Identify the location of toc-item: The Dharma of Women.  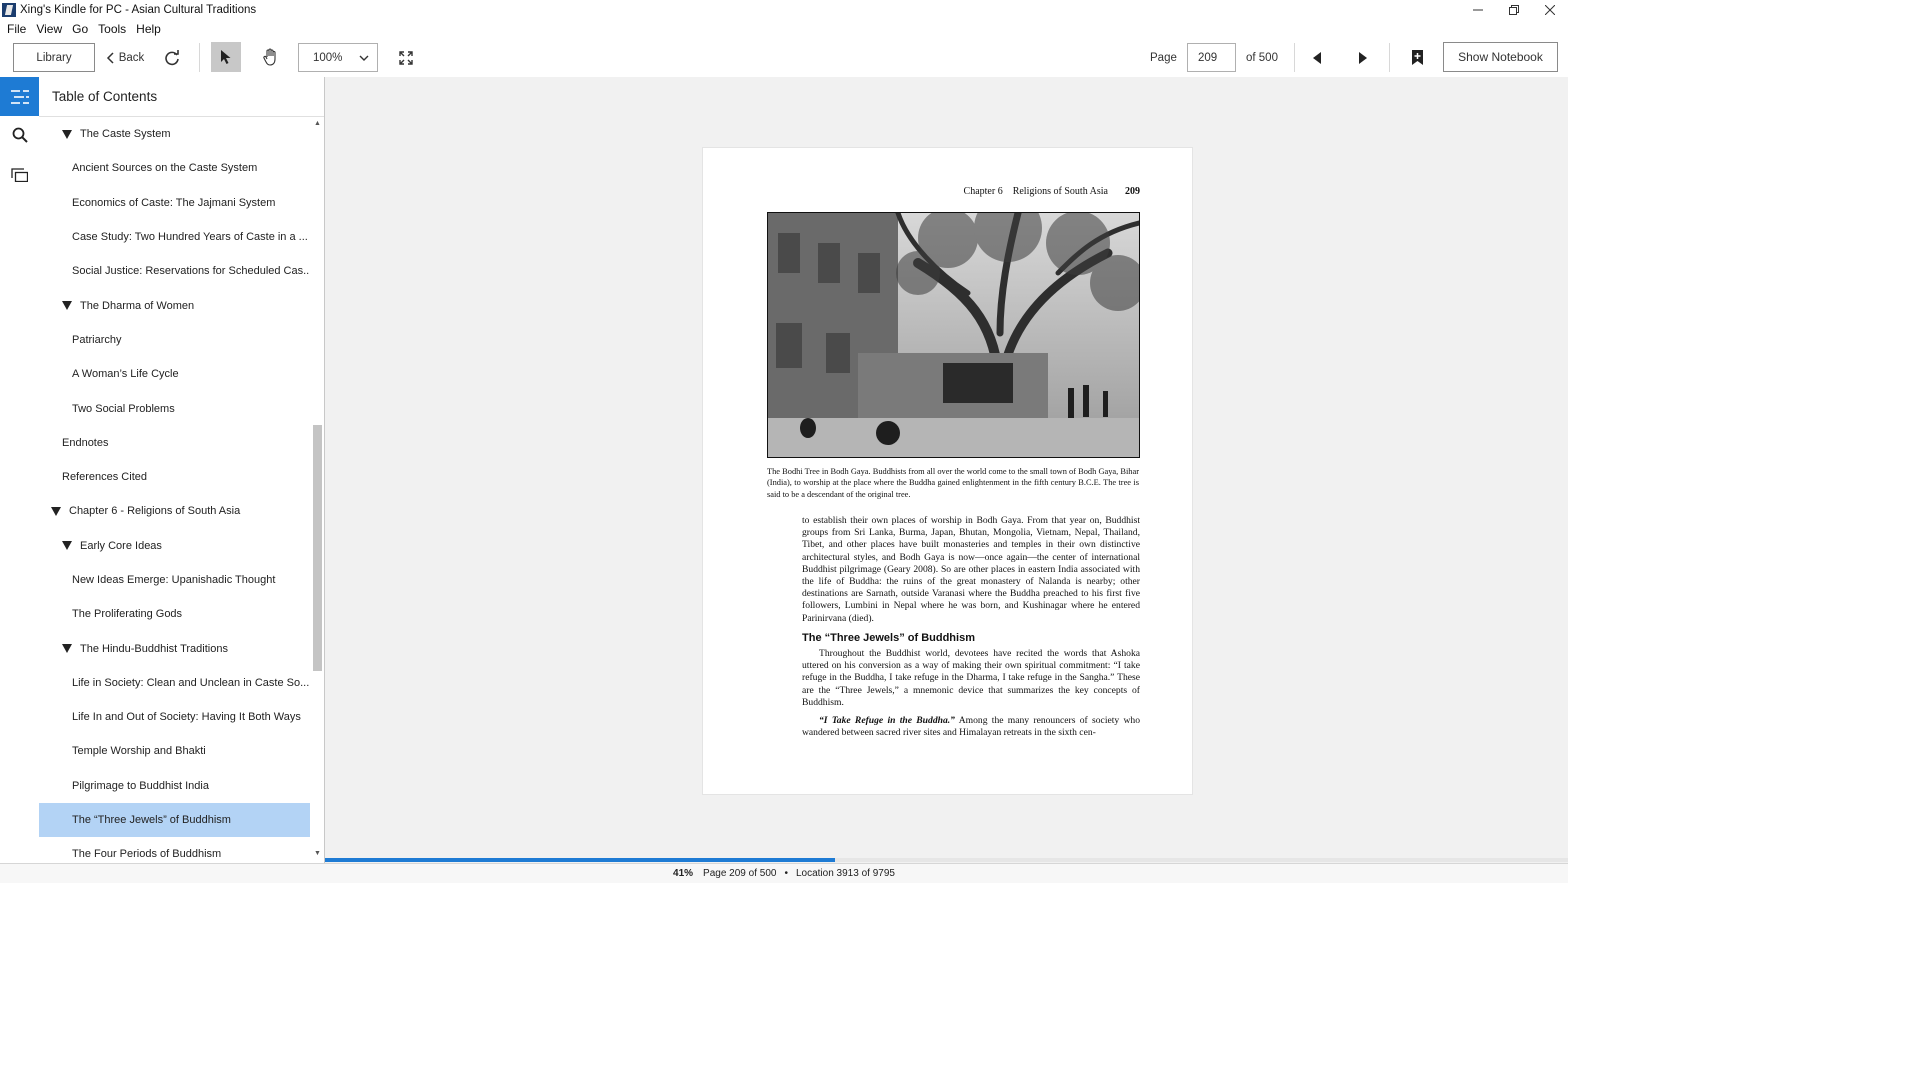
(174, 305).